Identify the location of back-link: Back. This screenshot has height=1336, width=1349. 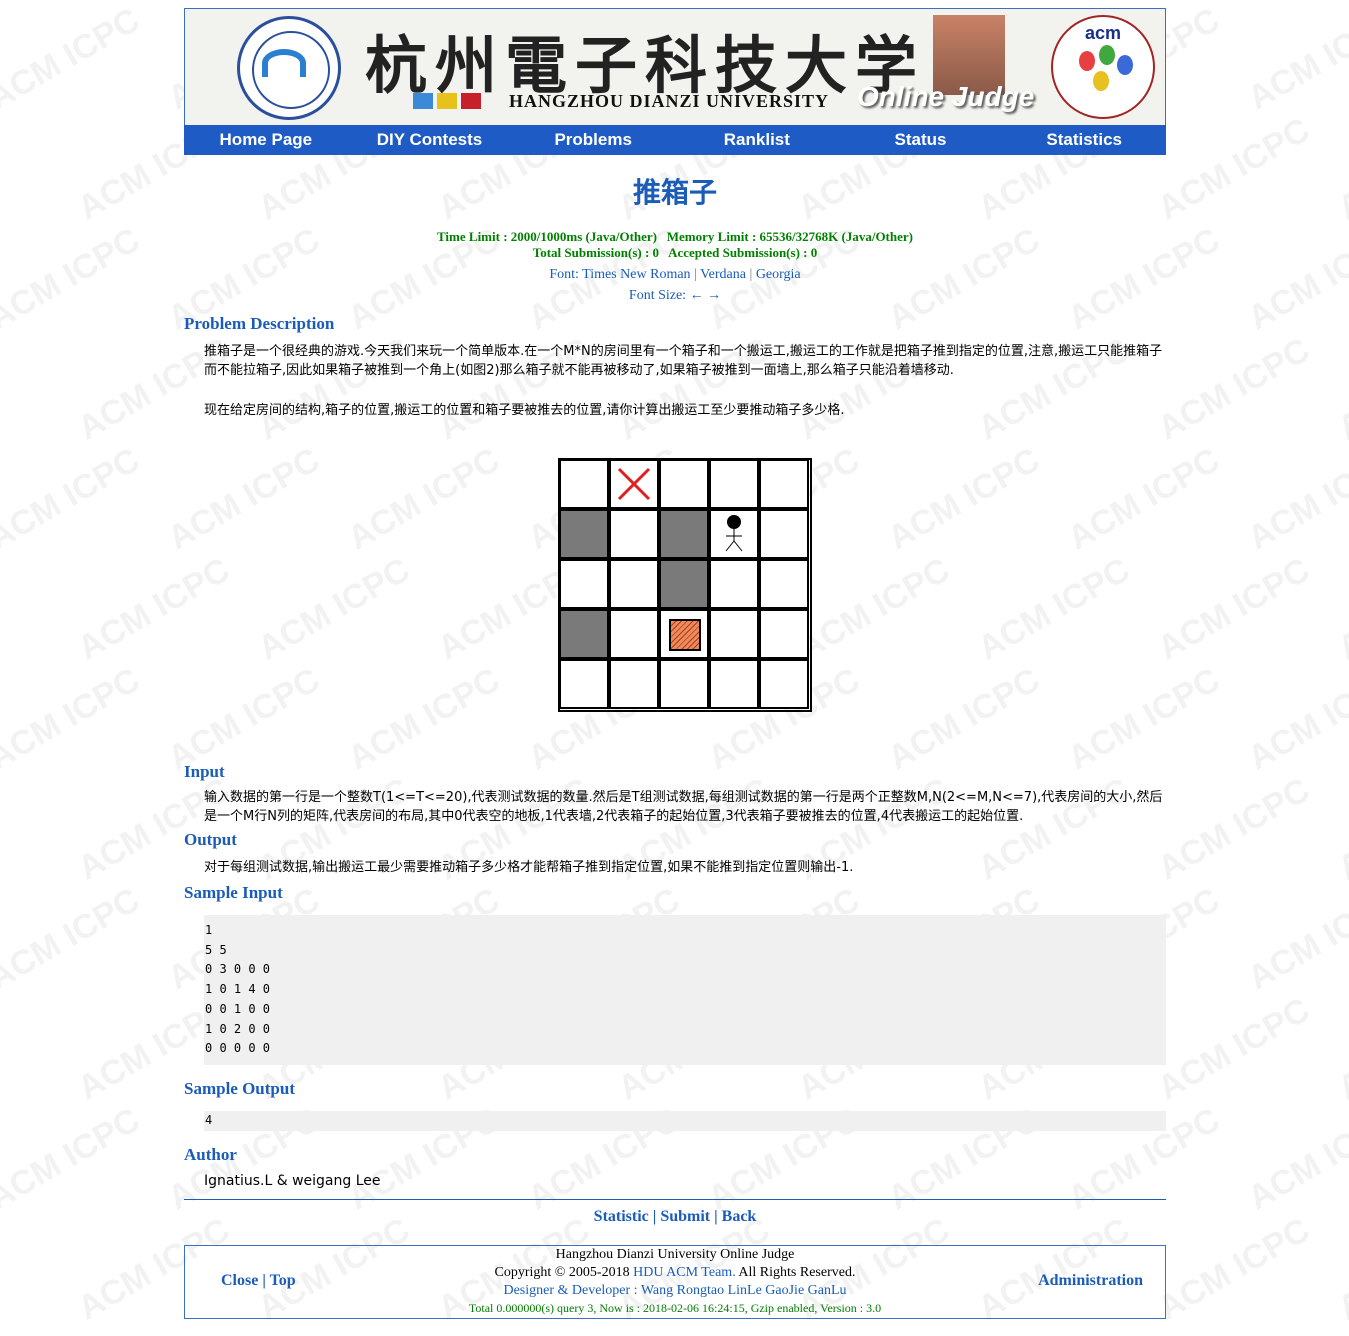
(739, 1216).